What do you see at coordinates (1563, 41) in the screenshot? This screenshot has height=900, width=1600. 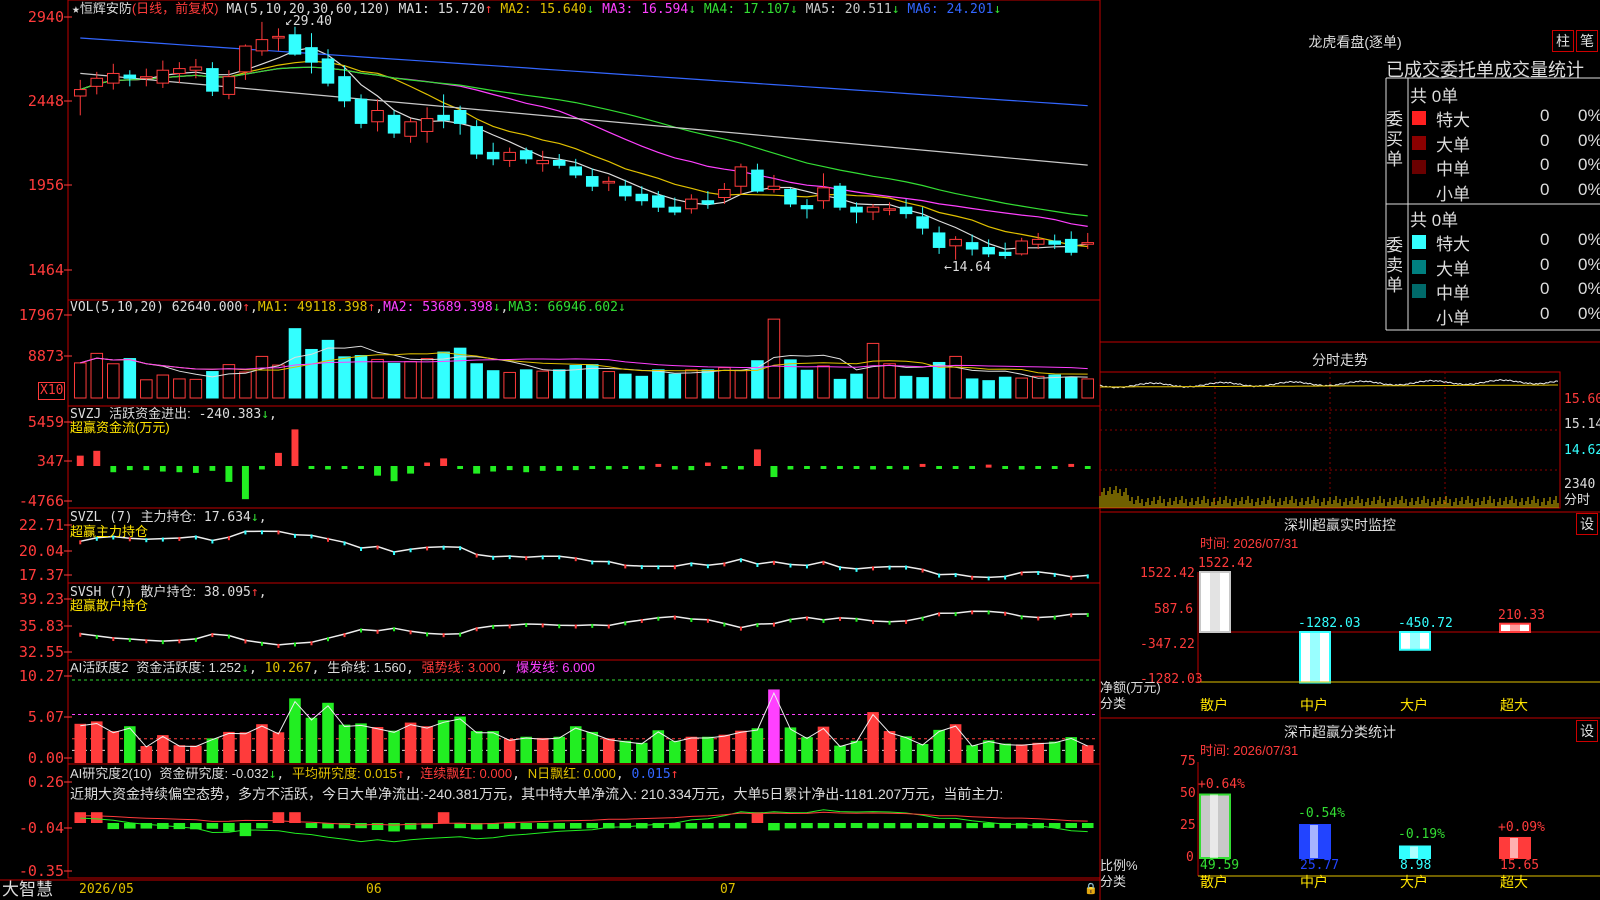 I see `bar-toggle-button: 柱` at bounding box center [1563, 41].